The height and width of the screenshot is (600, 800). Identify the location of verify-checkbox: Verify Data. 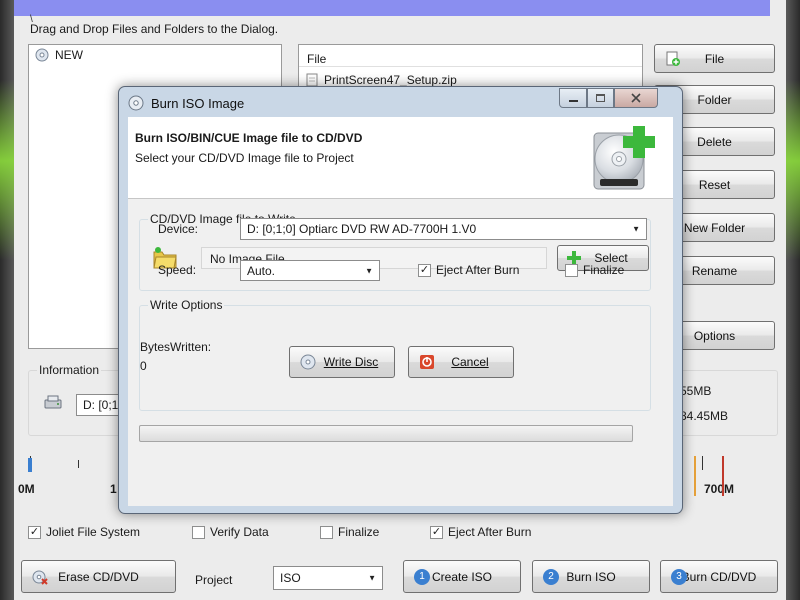
(230, 532).